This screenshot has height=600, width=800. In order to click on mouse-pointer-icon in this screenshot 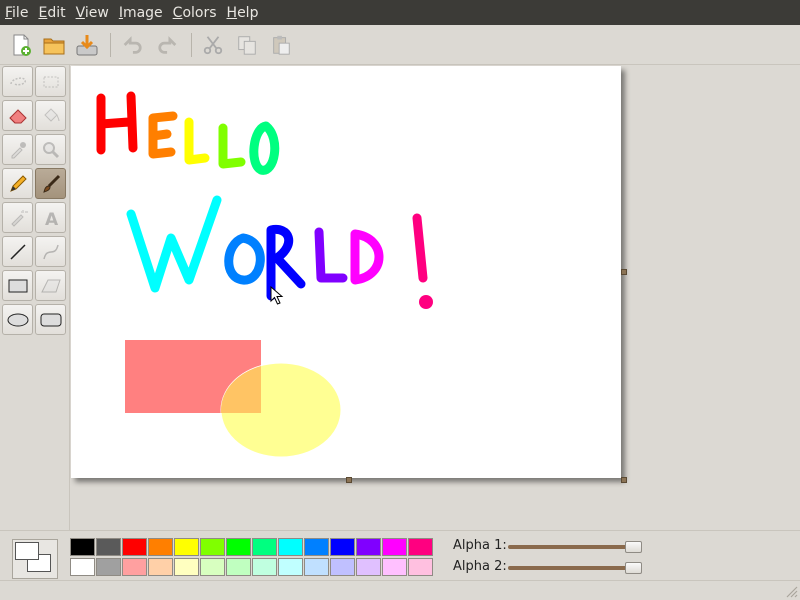, I will do `click(277, 295)`.